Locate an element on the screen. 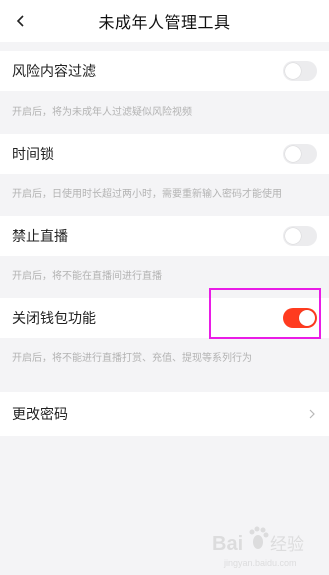 The image size is (329, 575). change-password-label: 更改密码 is located at coordinates (40, 415).